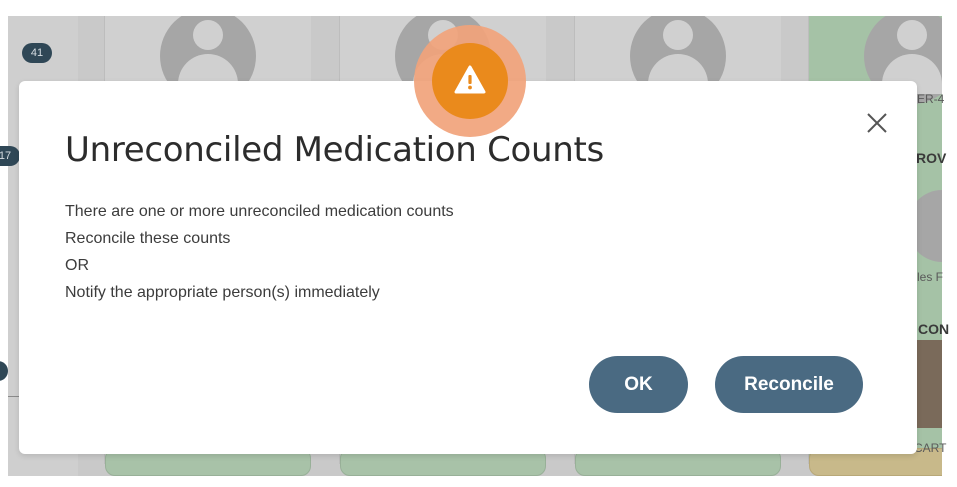 This screenshot has width=957, height=487. Describe the element at coordinates (931, 99) in the screenshot. I see `background-label: ER-4` at that location.